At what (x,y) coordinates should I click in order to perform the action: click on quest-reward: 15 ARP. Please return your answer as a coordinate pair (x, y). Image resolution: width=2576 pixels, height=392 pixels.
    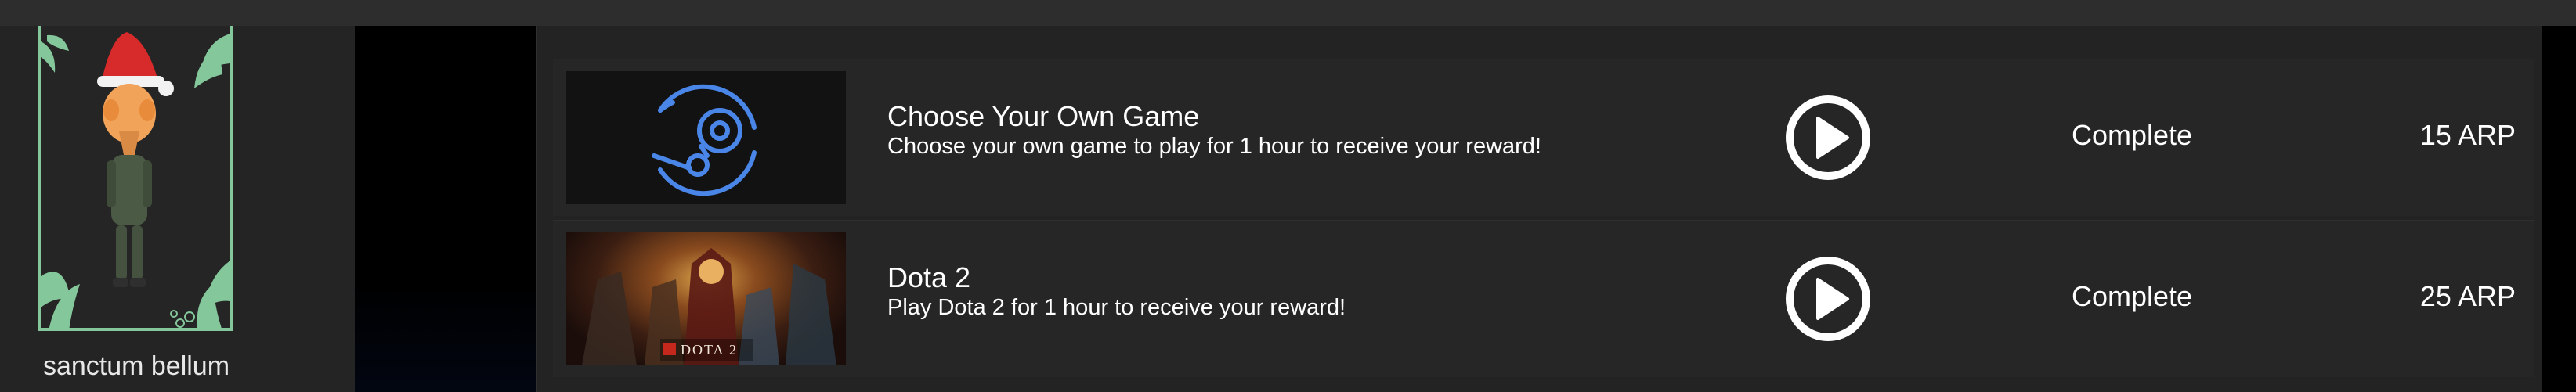
    Looking at the image, I should click on (2467, 135).